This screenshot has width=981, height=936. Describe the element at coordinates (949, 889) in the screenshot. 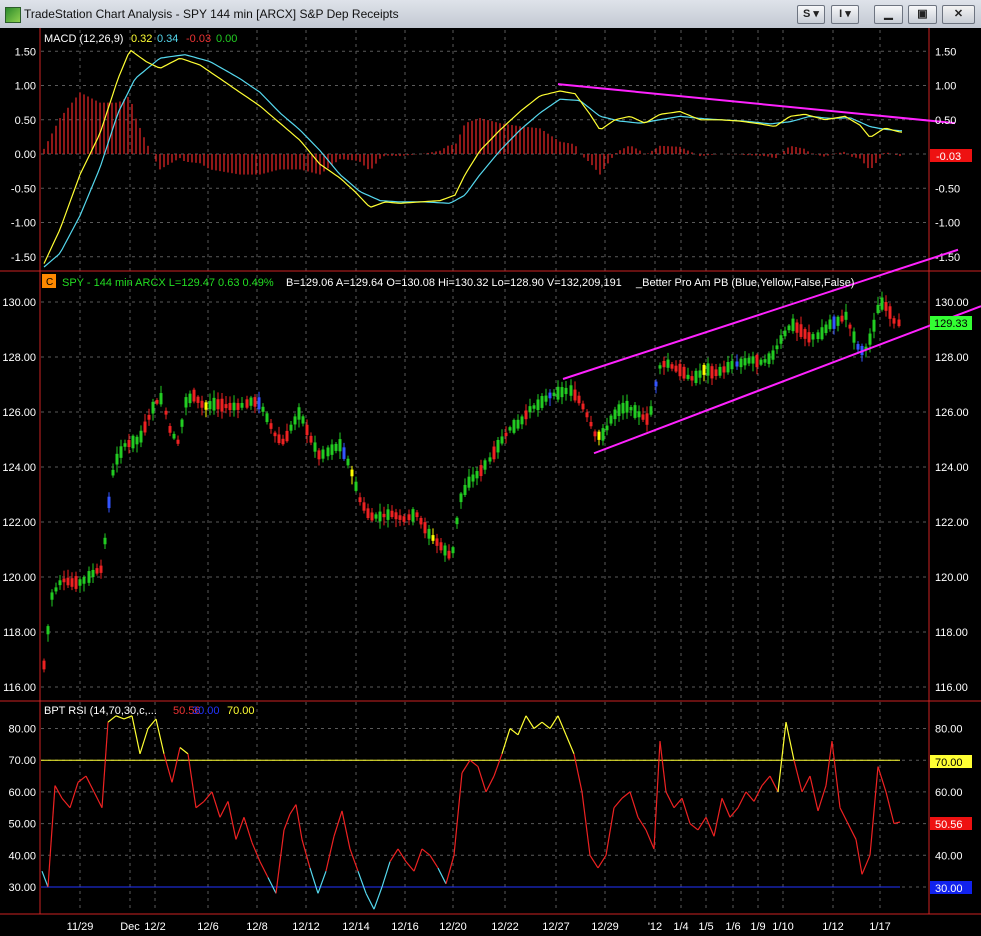

I see `rsi-30-tag-text: 30.00` at that location.